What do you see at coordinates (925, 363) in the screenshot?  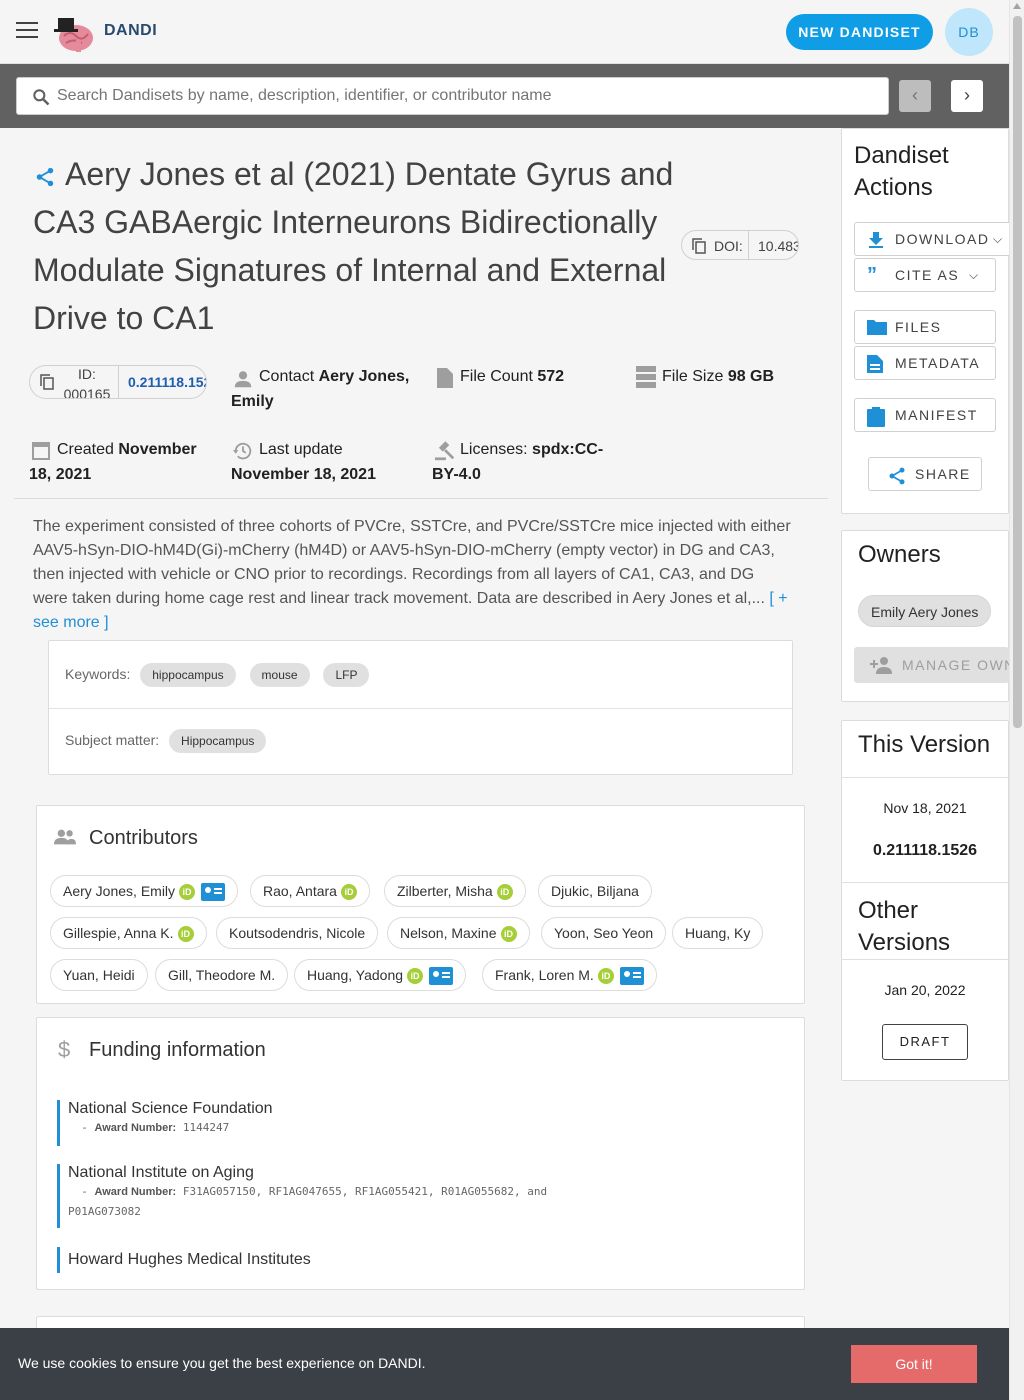 I see `metadata-button: METADATA` at bounding box center [925, 363].